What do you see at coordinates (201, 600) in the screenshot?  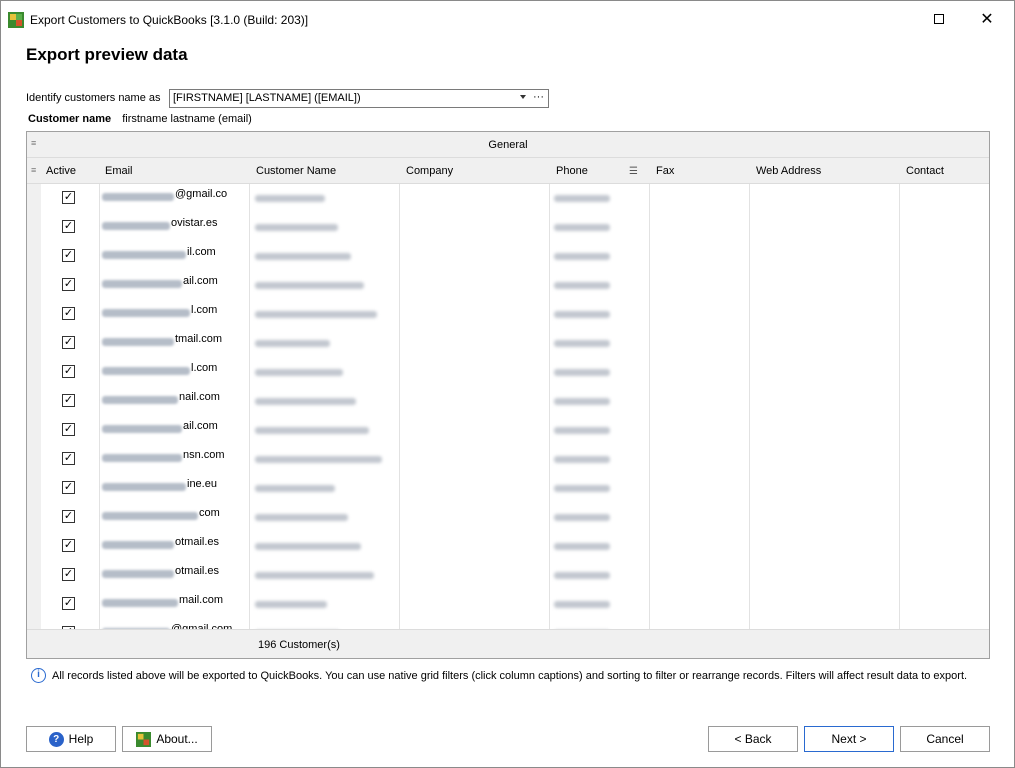 I see `email-cell: mail.com` at bounding box center [201, 600].